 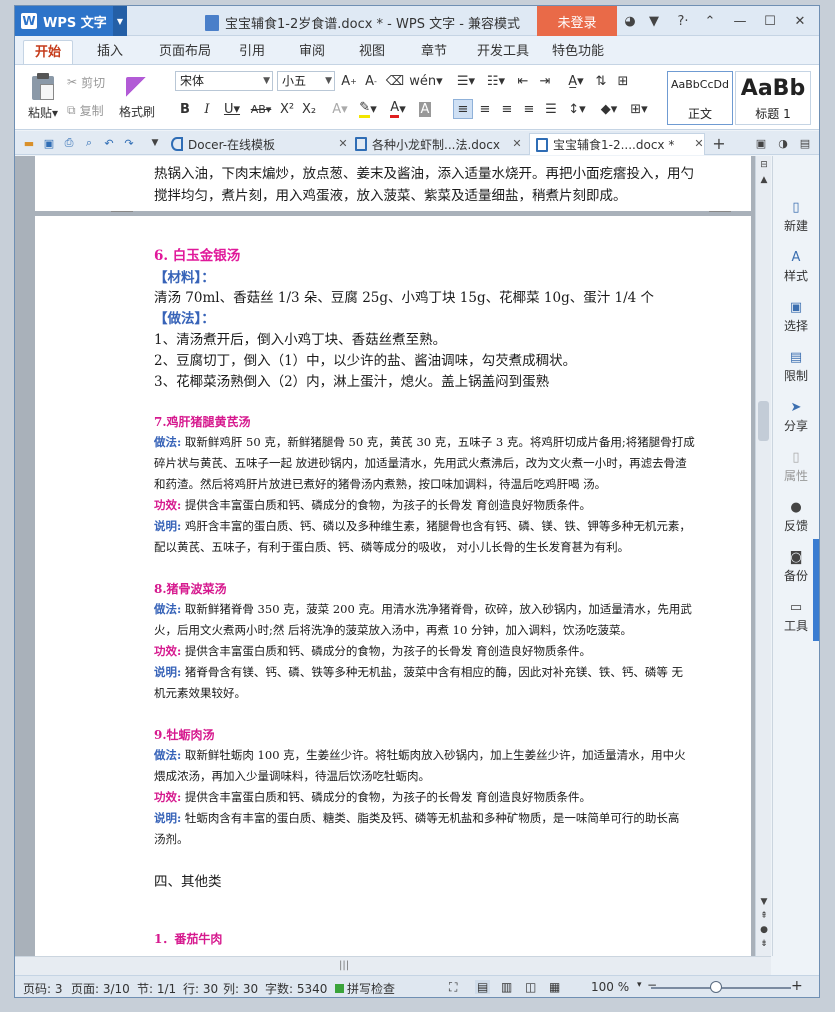 I want to click on tab-developer: 开发工具, so click(x=503, y=52).